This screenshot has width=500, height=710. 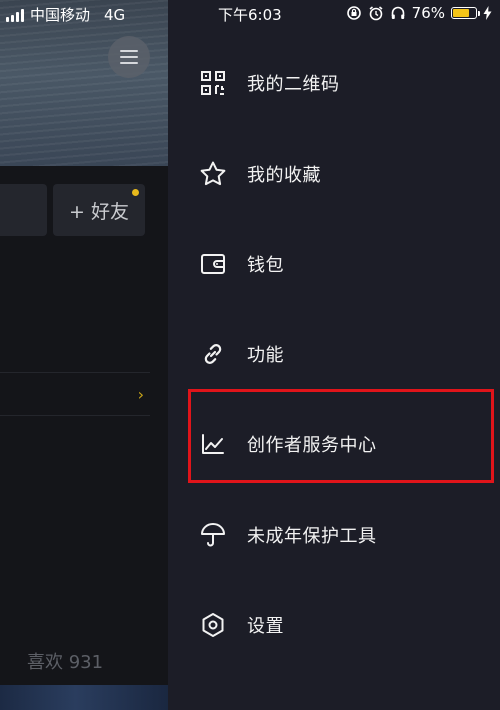 What do you see at coordinates (15, 15) in the screenshot?
I see `signal-strength-icon` at bounding box center [15, 15].